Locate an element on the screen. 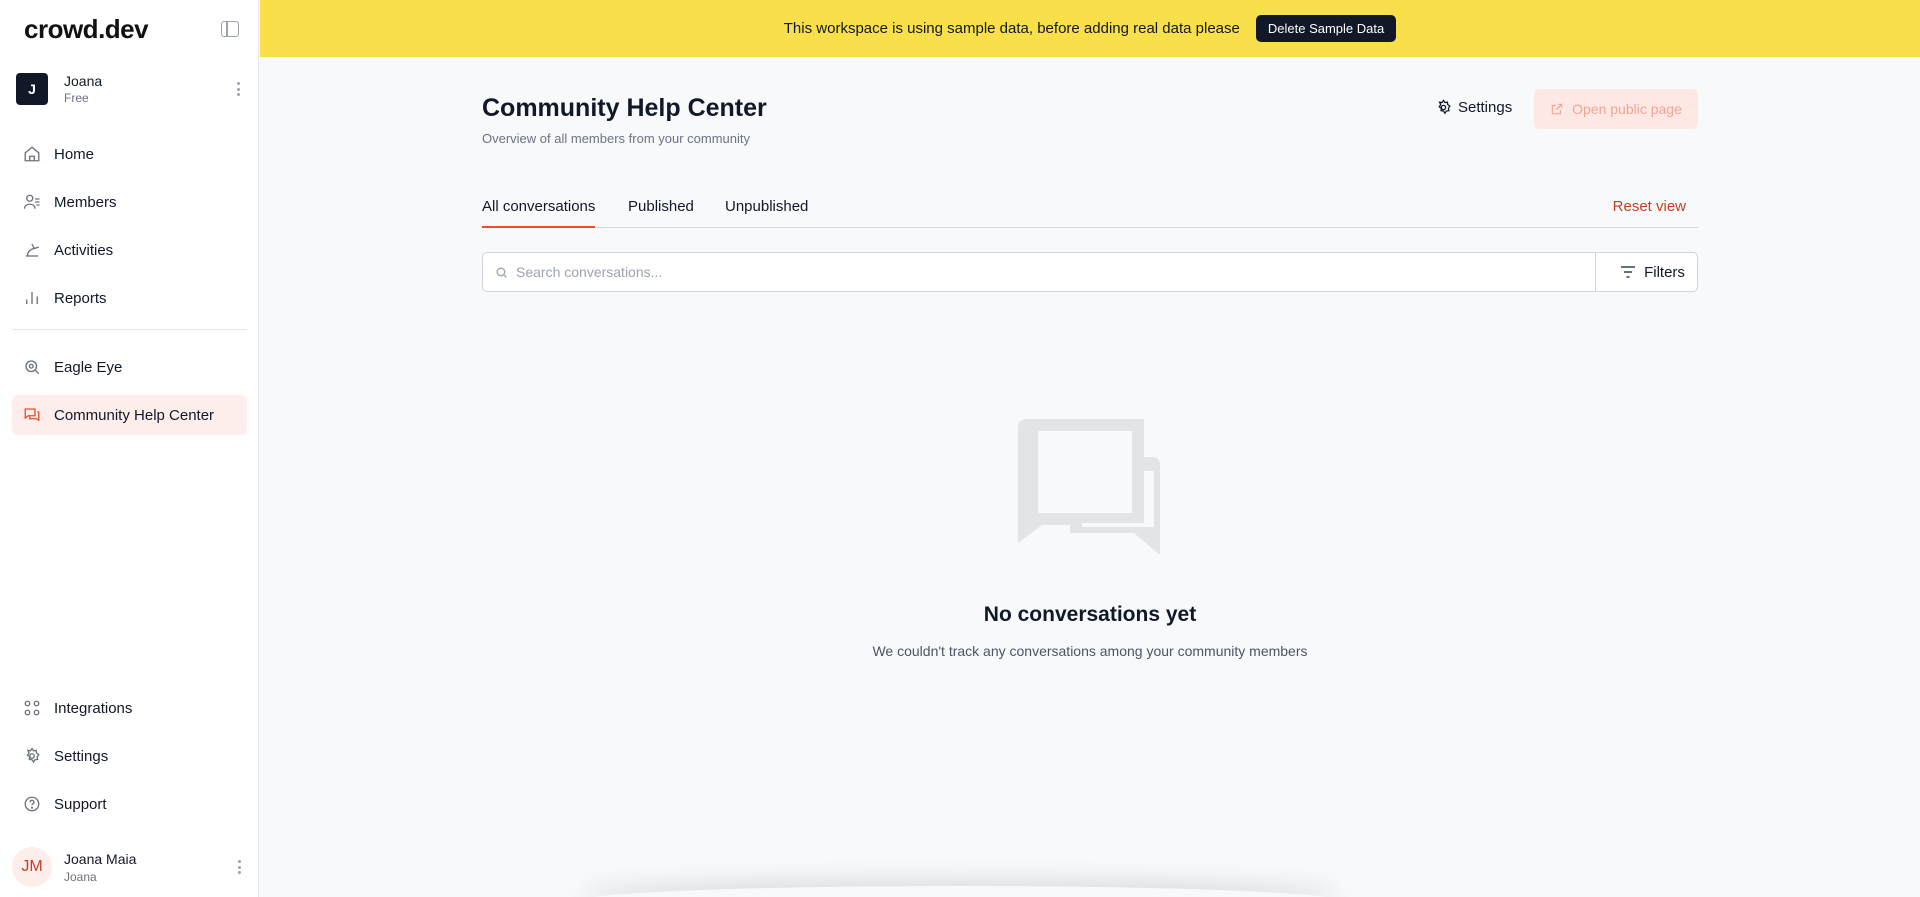  open-public-page-label: Open public page is located at coordinates (1627, 109).